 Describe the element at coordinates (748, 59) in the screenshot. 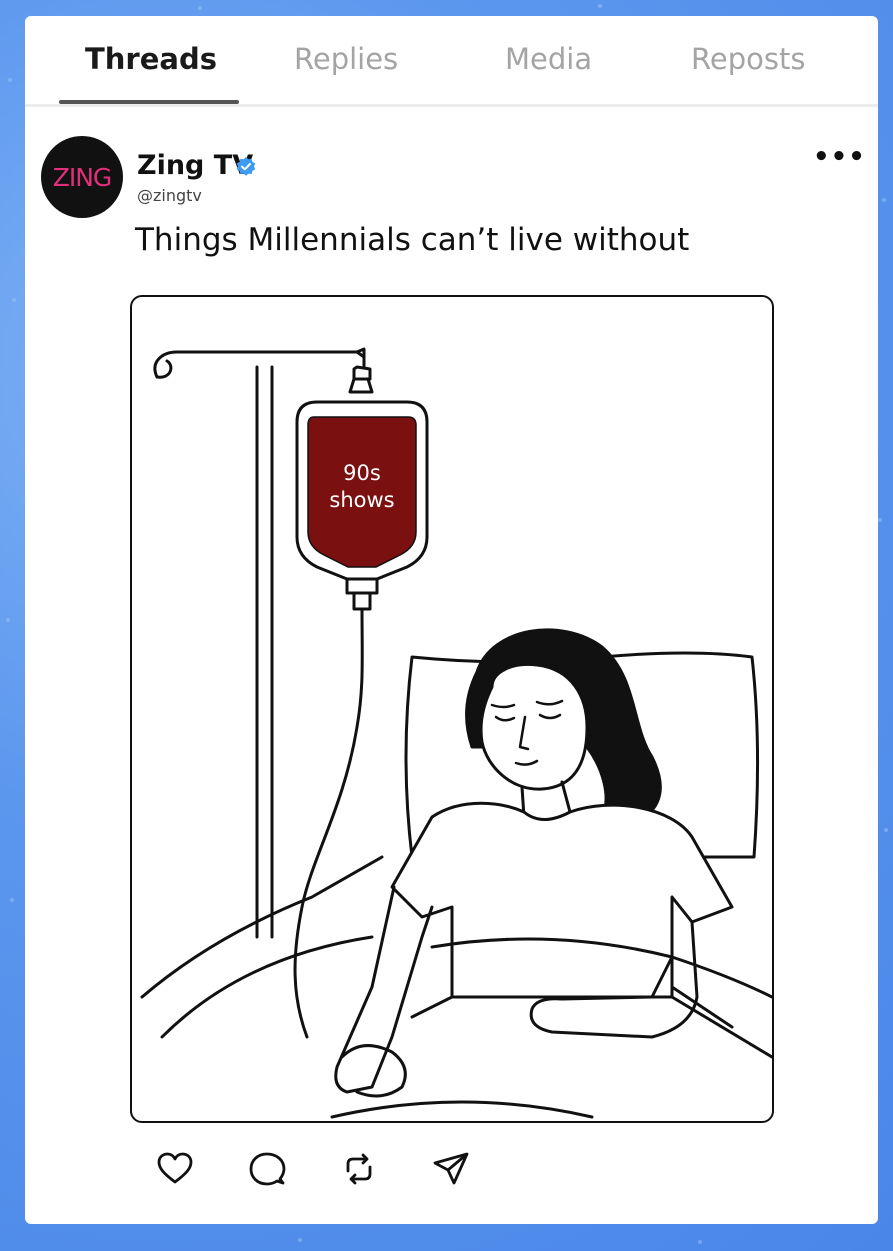

I see `tab-reposts: Reposts` at that location.